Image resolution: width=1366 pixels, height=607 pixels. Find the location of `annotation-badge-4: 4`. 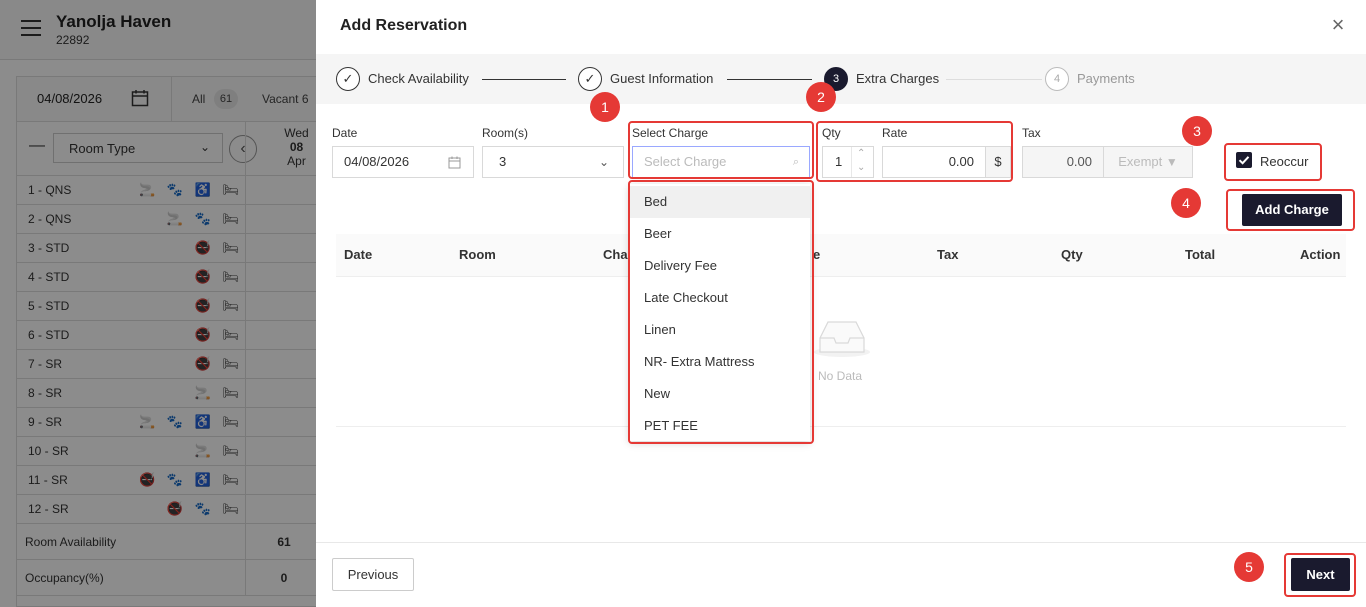

annotation-badge-4: 4 is located at coordinates (1186, 203).